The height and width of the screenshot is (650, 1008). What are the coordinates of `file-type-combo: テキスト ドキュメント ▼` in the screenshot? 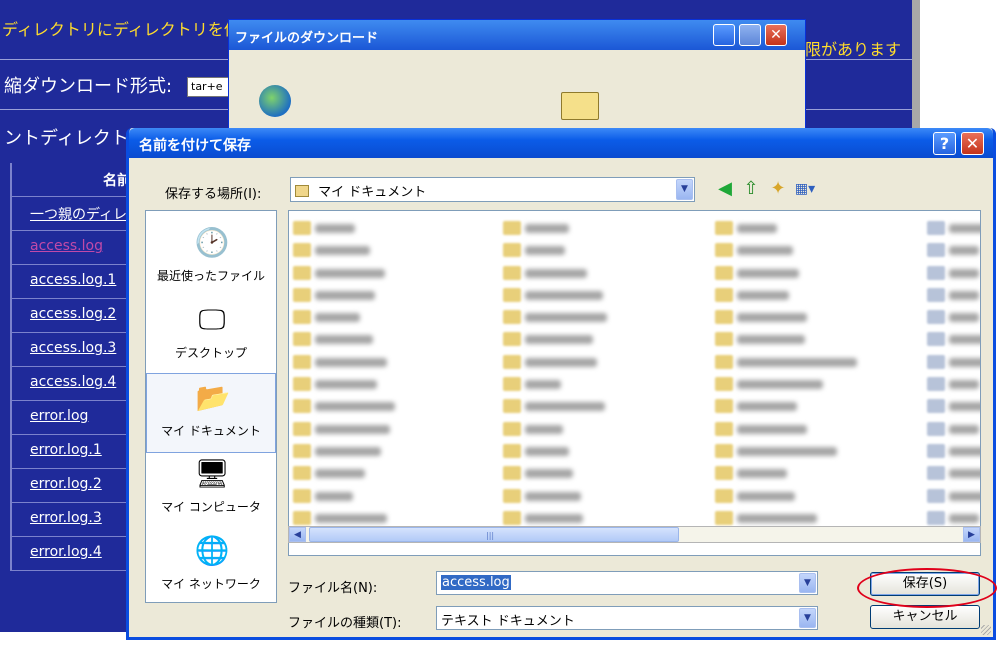 It's located at (627, 618).